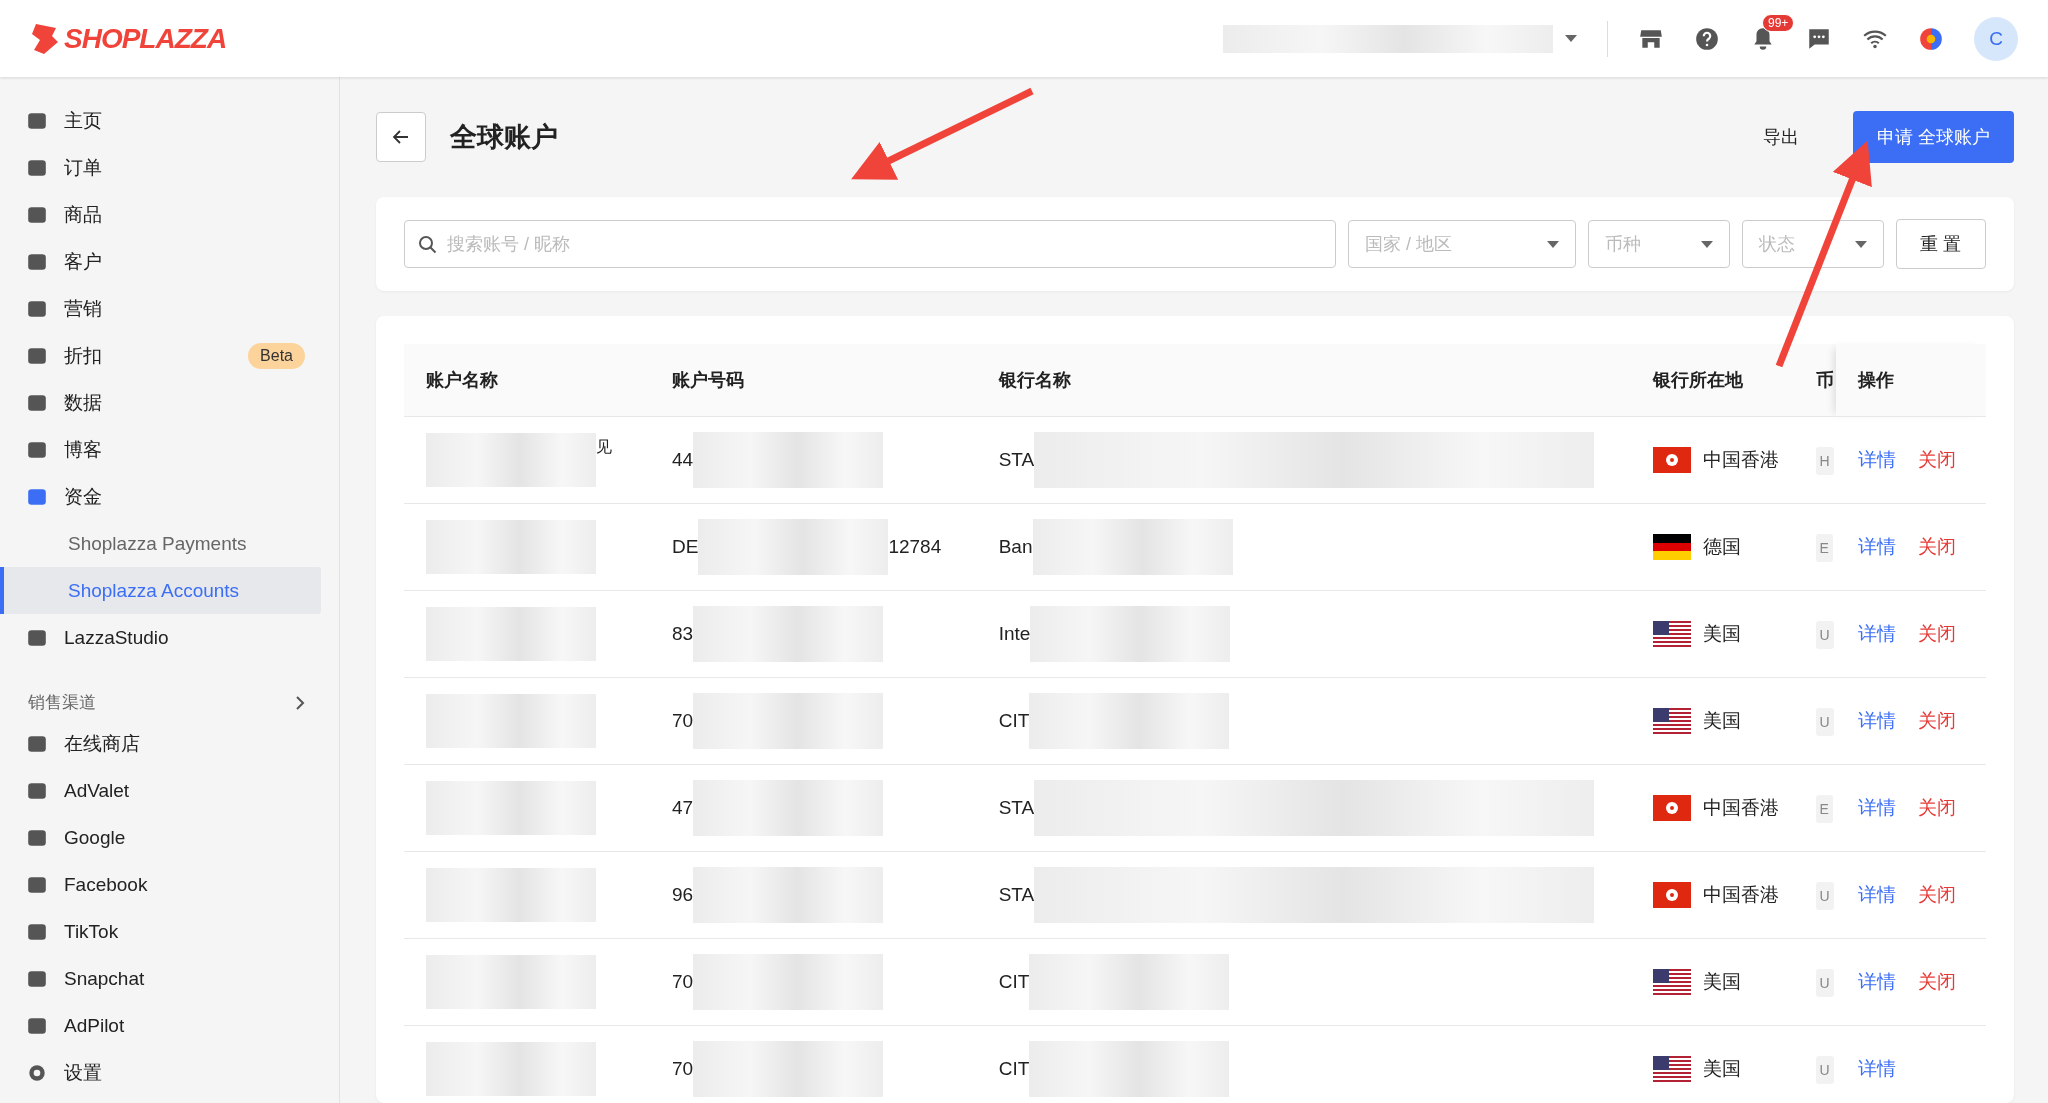 The image size is (2048, 1103). I want to click on table-cell: 83, so click(683, 634).